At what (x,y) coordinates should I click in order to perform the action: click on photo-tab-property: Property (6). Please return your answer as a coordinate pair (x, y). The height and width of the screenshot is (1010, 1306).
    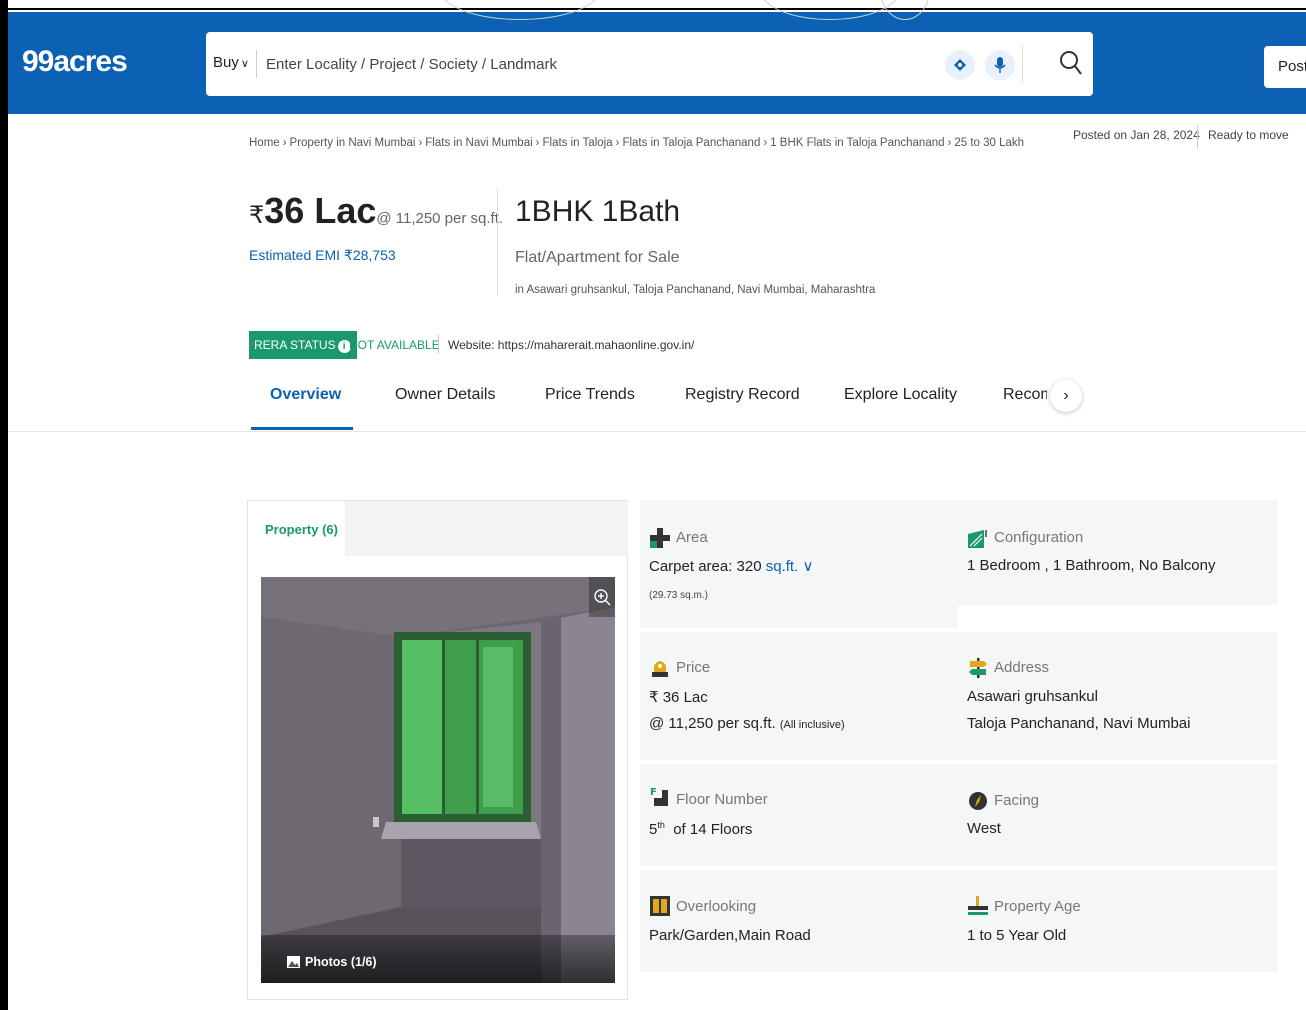
    Looking at the image, I should click on (296, 528).